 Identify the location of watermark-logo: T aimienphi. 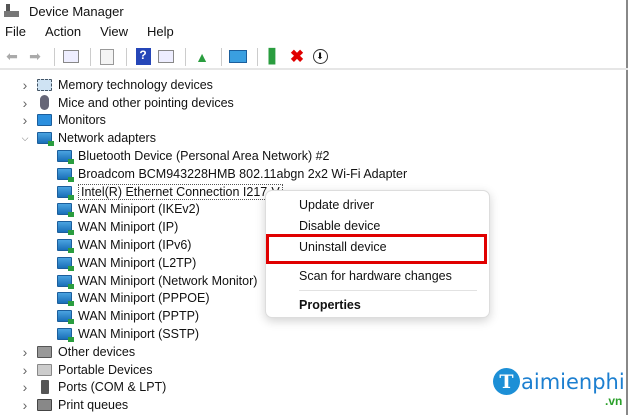
(559, 381).